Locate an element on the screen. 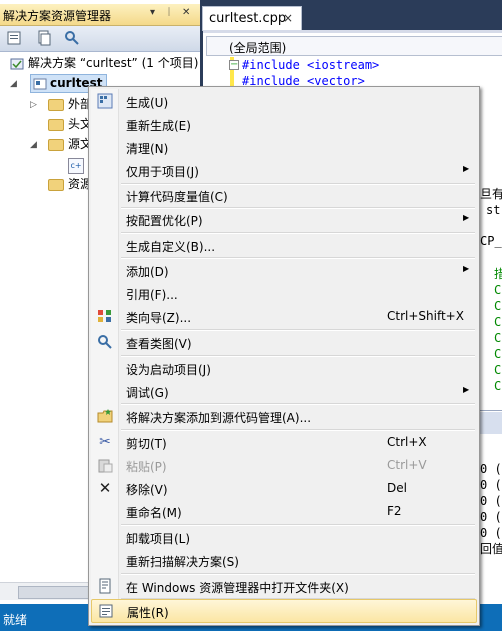  class-view-icon is located at coordinates (72, 38).